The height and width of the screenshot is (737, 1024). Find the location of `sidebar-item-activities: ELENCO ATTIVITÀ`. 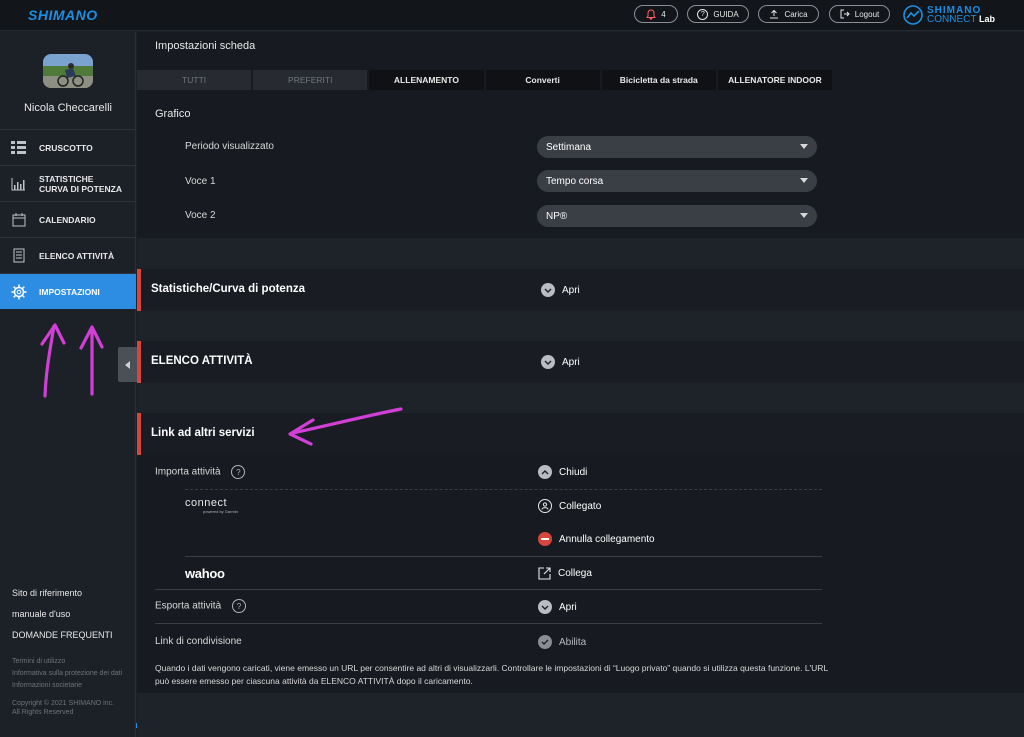

sidebar-item-activities: ELENCO ATTIVITÀ is located at coordinates (68, 255).